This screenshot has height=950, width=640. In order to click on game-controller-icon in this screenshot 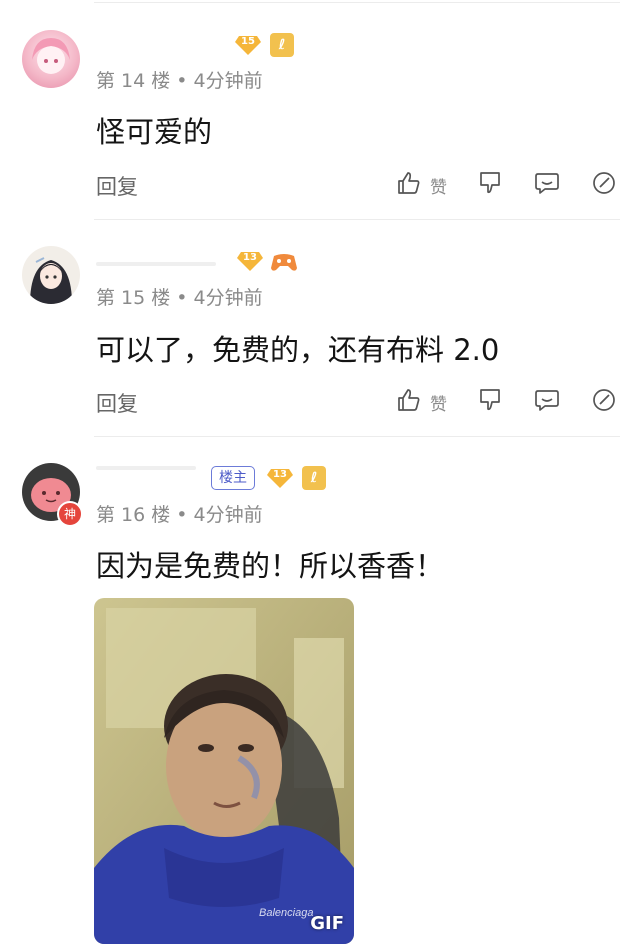, I will do `click(284, 262)`.